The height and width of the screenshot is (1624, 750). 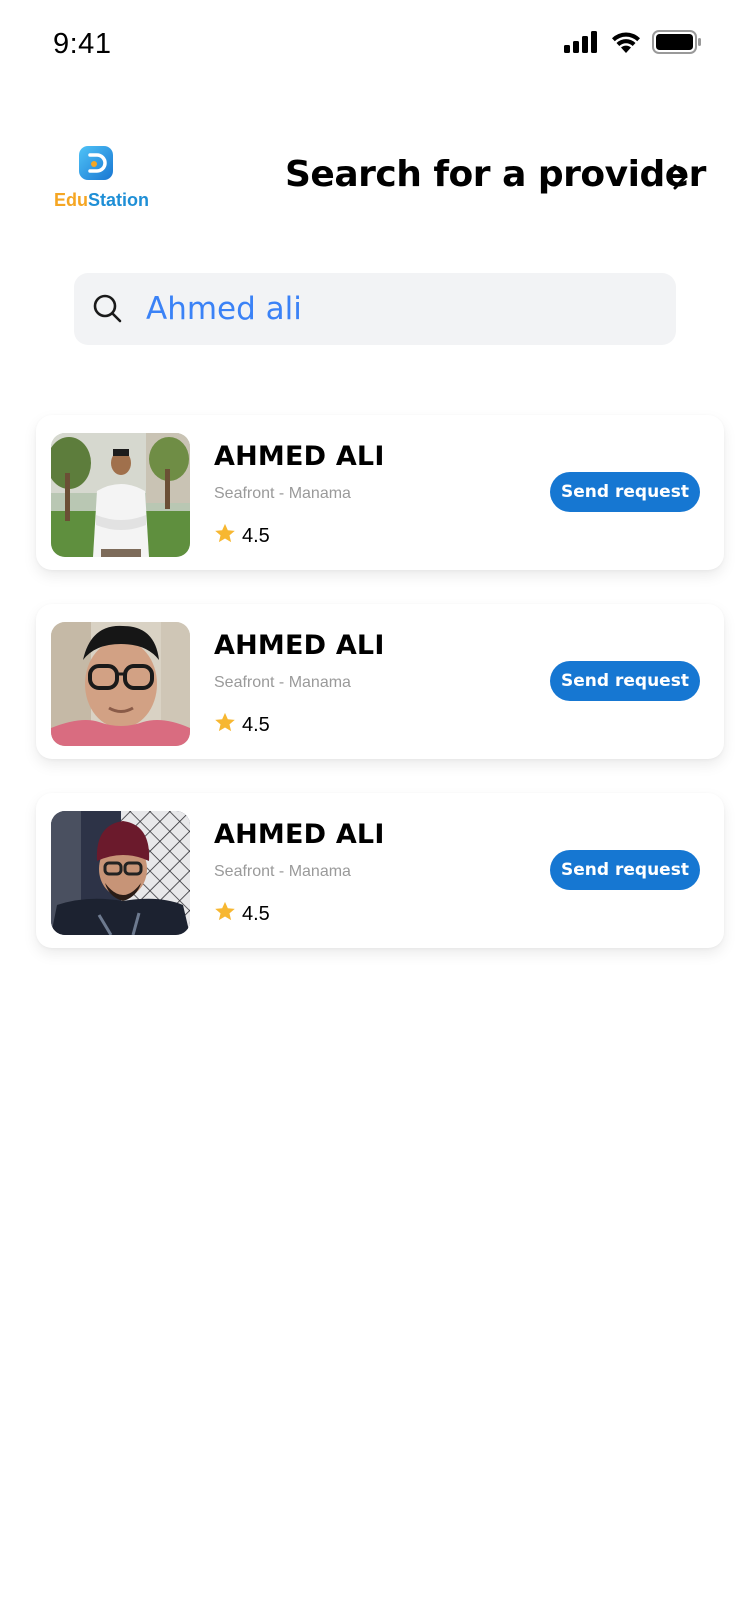 I want to click on status-time: 9:41, so click(x=82, y=44).